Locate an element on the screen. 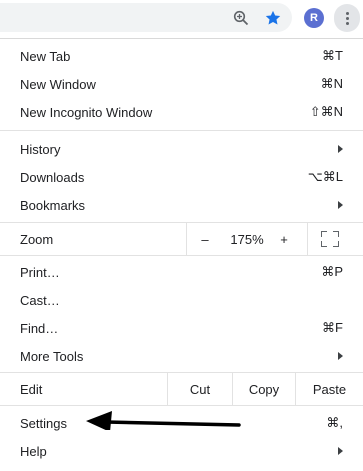 Image resolution: width=363 pixels, height=471 pixels. zoom-in-button: + is located at coordinates (284, 239).